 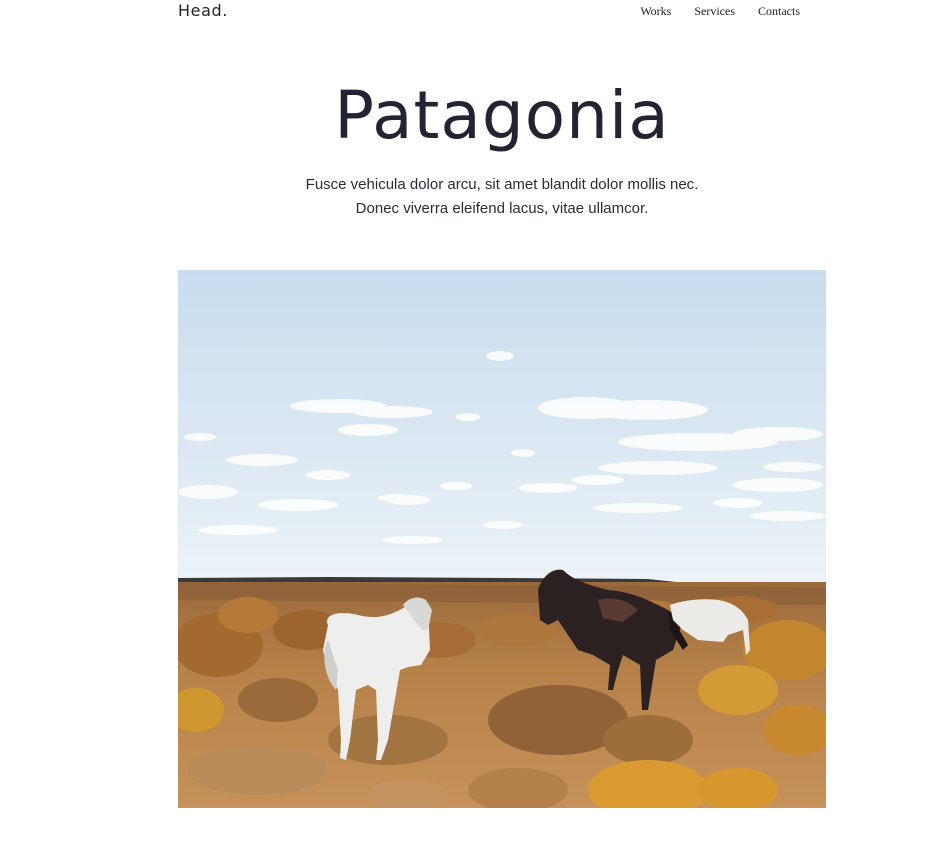 What do you see at coordinates (489, 12) in the screenshot?
I see `site-header: Head. Works Services Contacts` at bounding box center [489, 12].